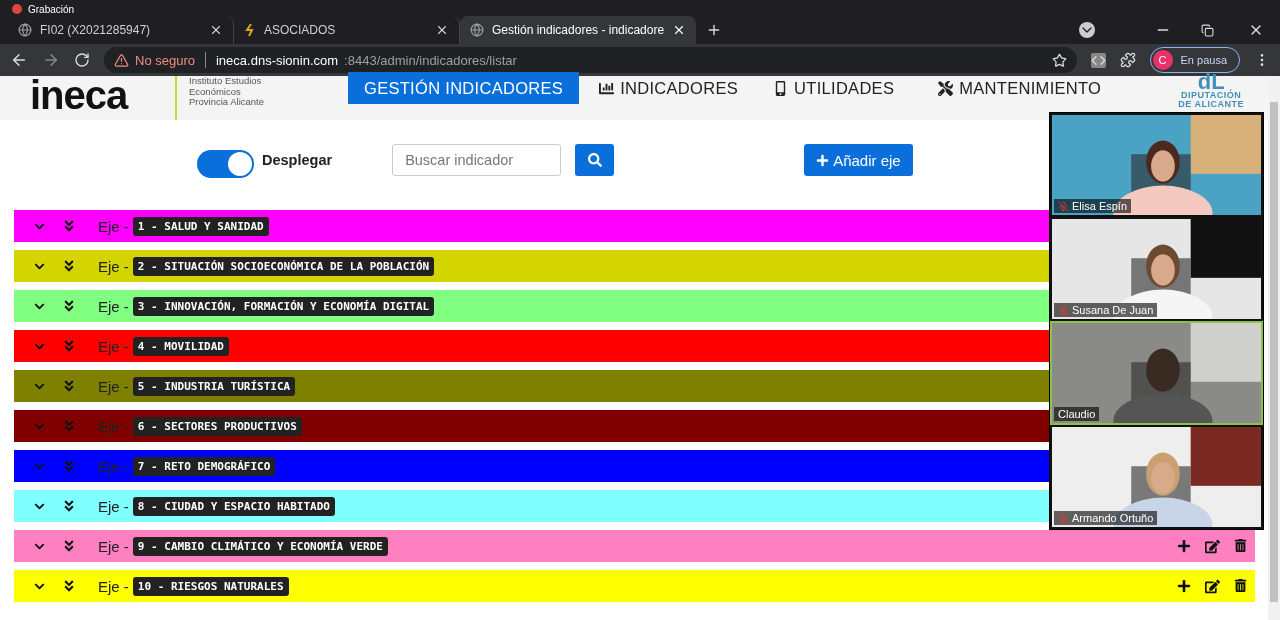  I want to click on axis-title: 5 - INDUSTRIA TURÍSTICA, so click(214, 386).